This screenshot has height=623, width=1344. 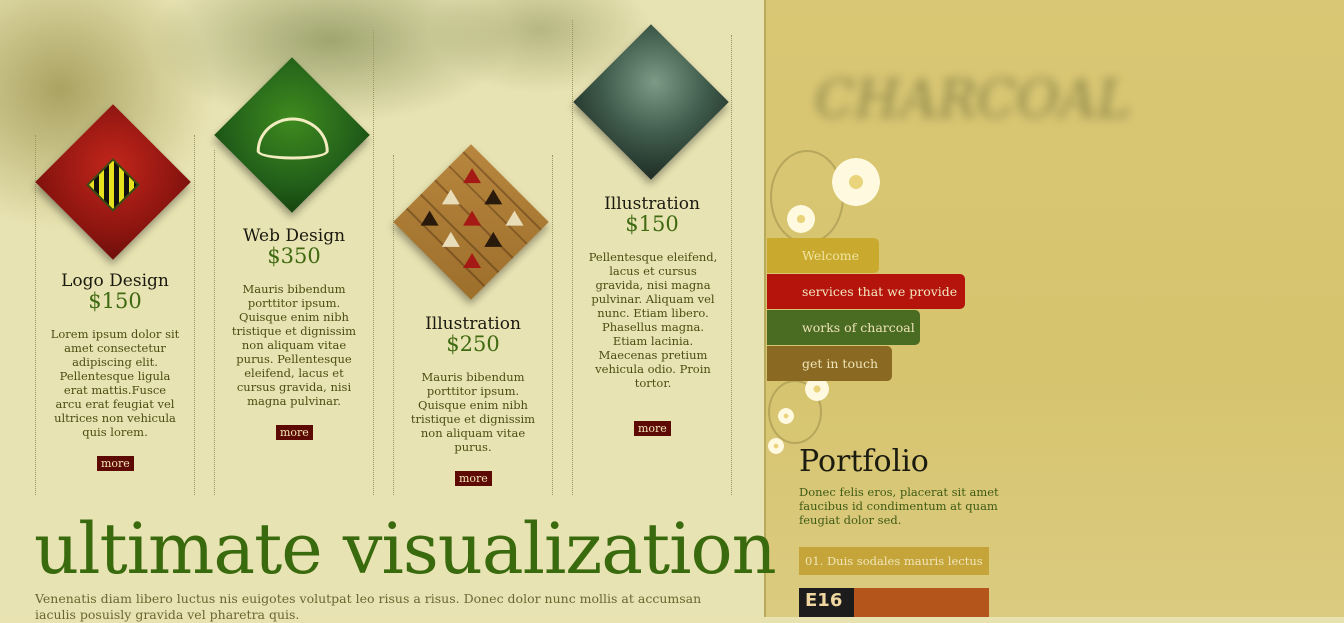 What do you see at coordinates (405, 549) in the screenshot?
I see `page-headline: ultimate visualization` at bounding box center [405, 549].